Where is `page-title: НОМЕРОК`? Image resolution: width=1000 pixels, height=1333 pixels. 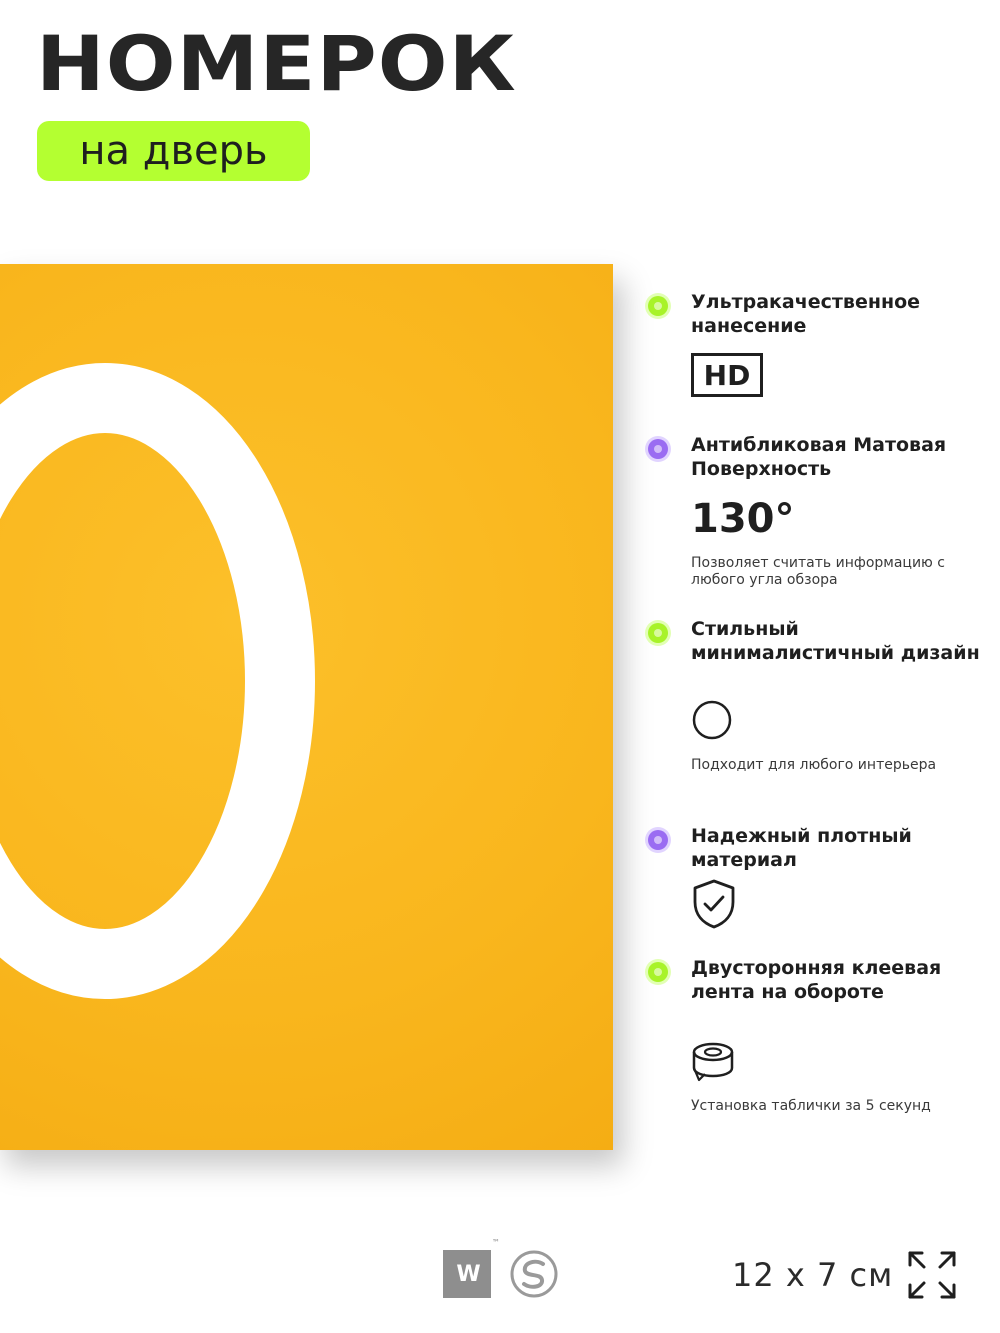
page-title: НОМЕРОК is located at coordinates (276, 63).